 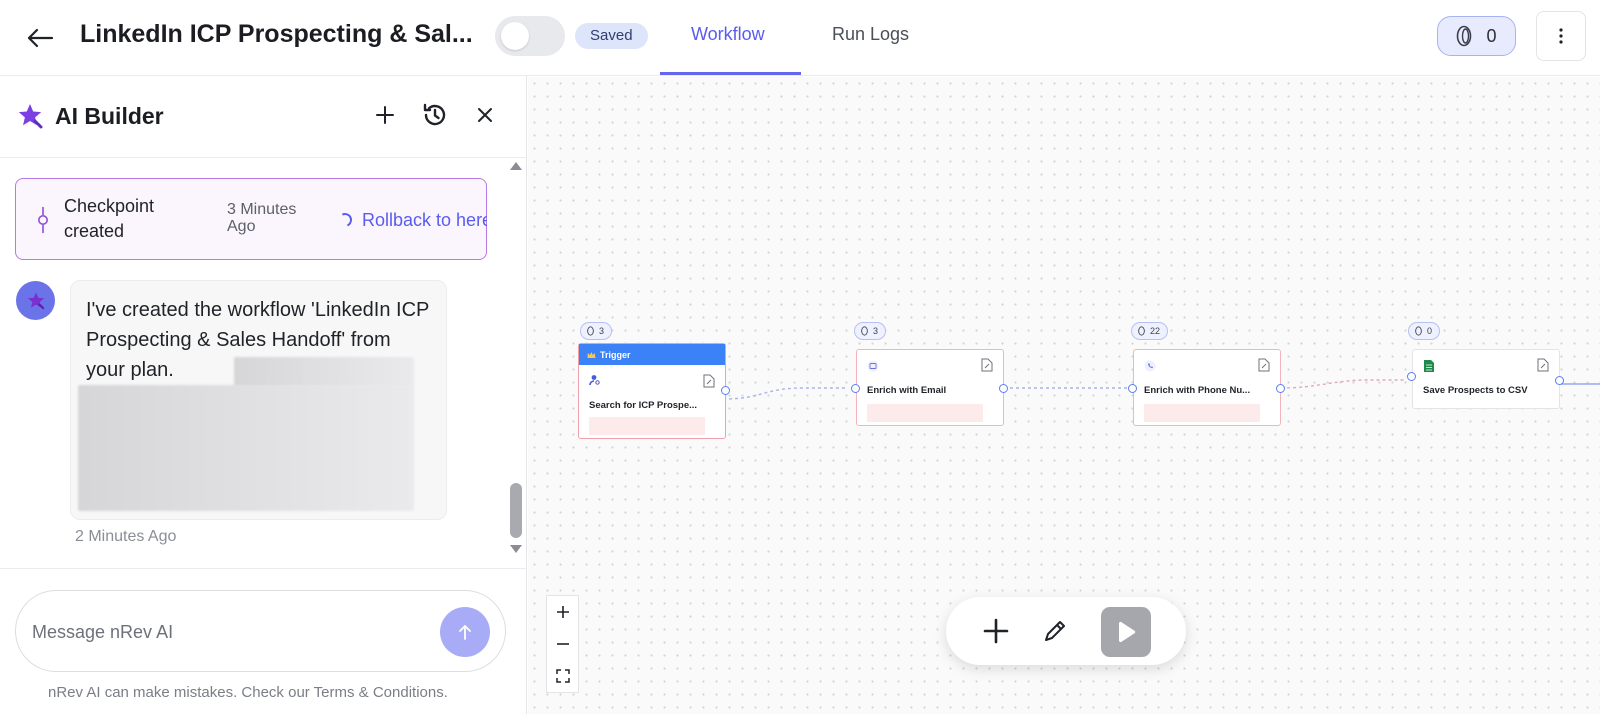 I want to click on pencil-icon, so click(x=1055, y=631).